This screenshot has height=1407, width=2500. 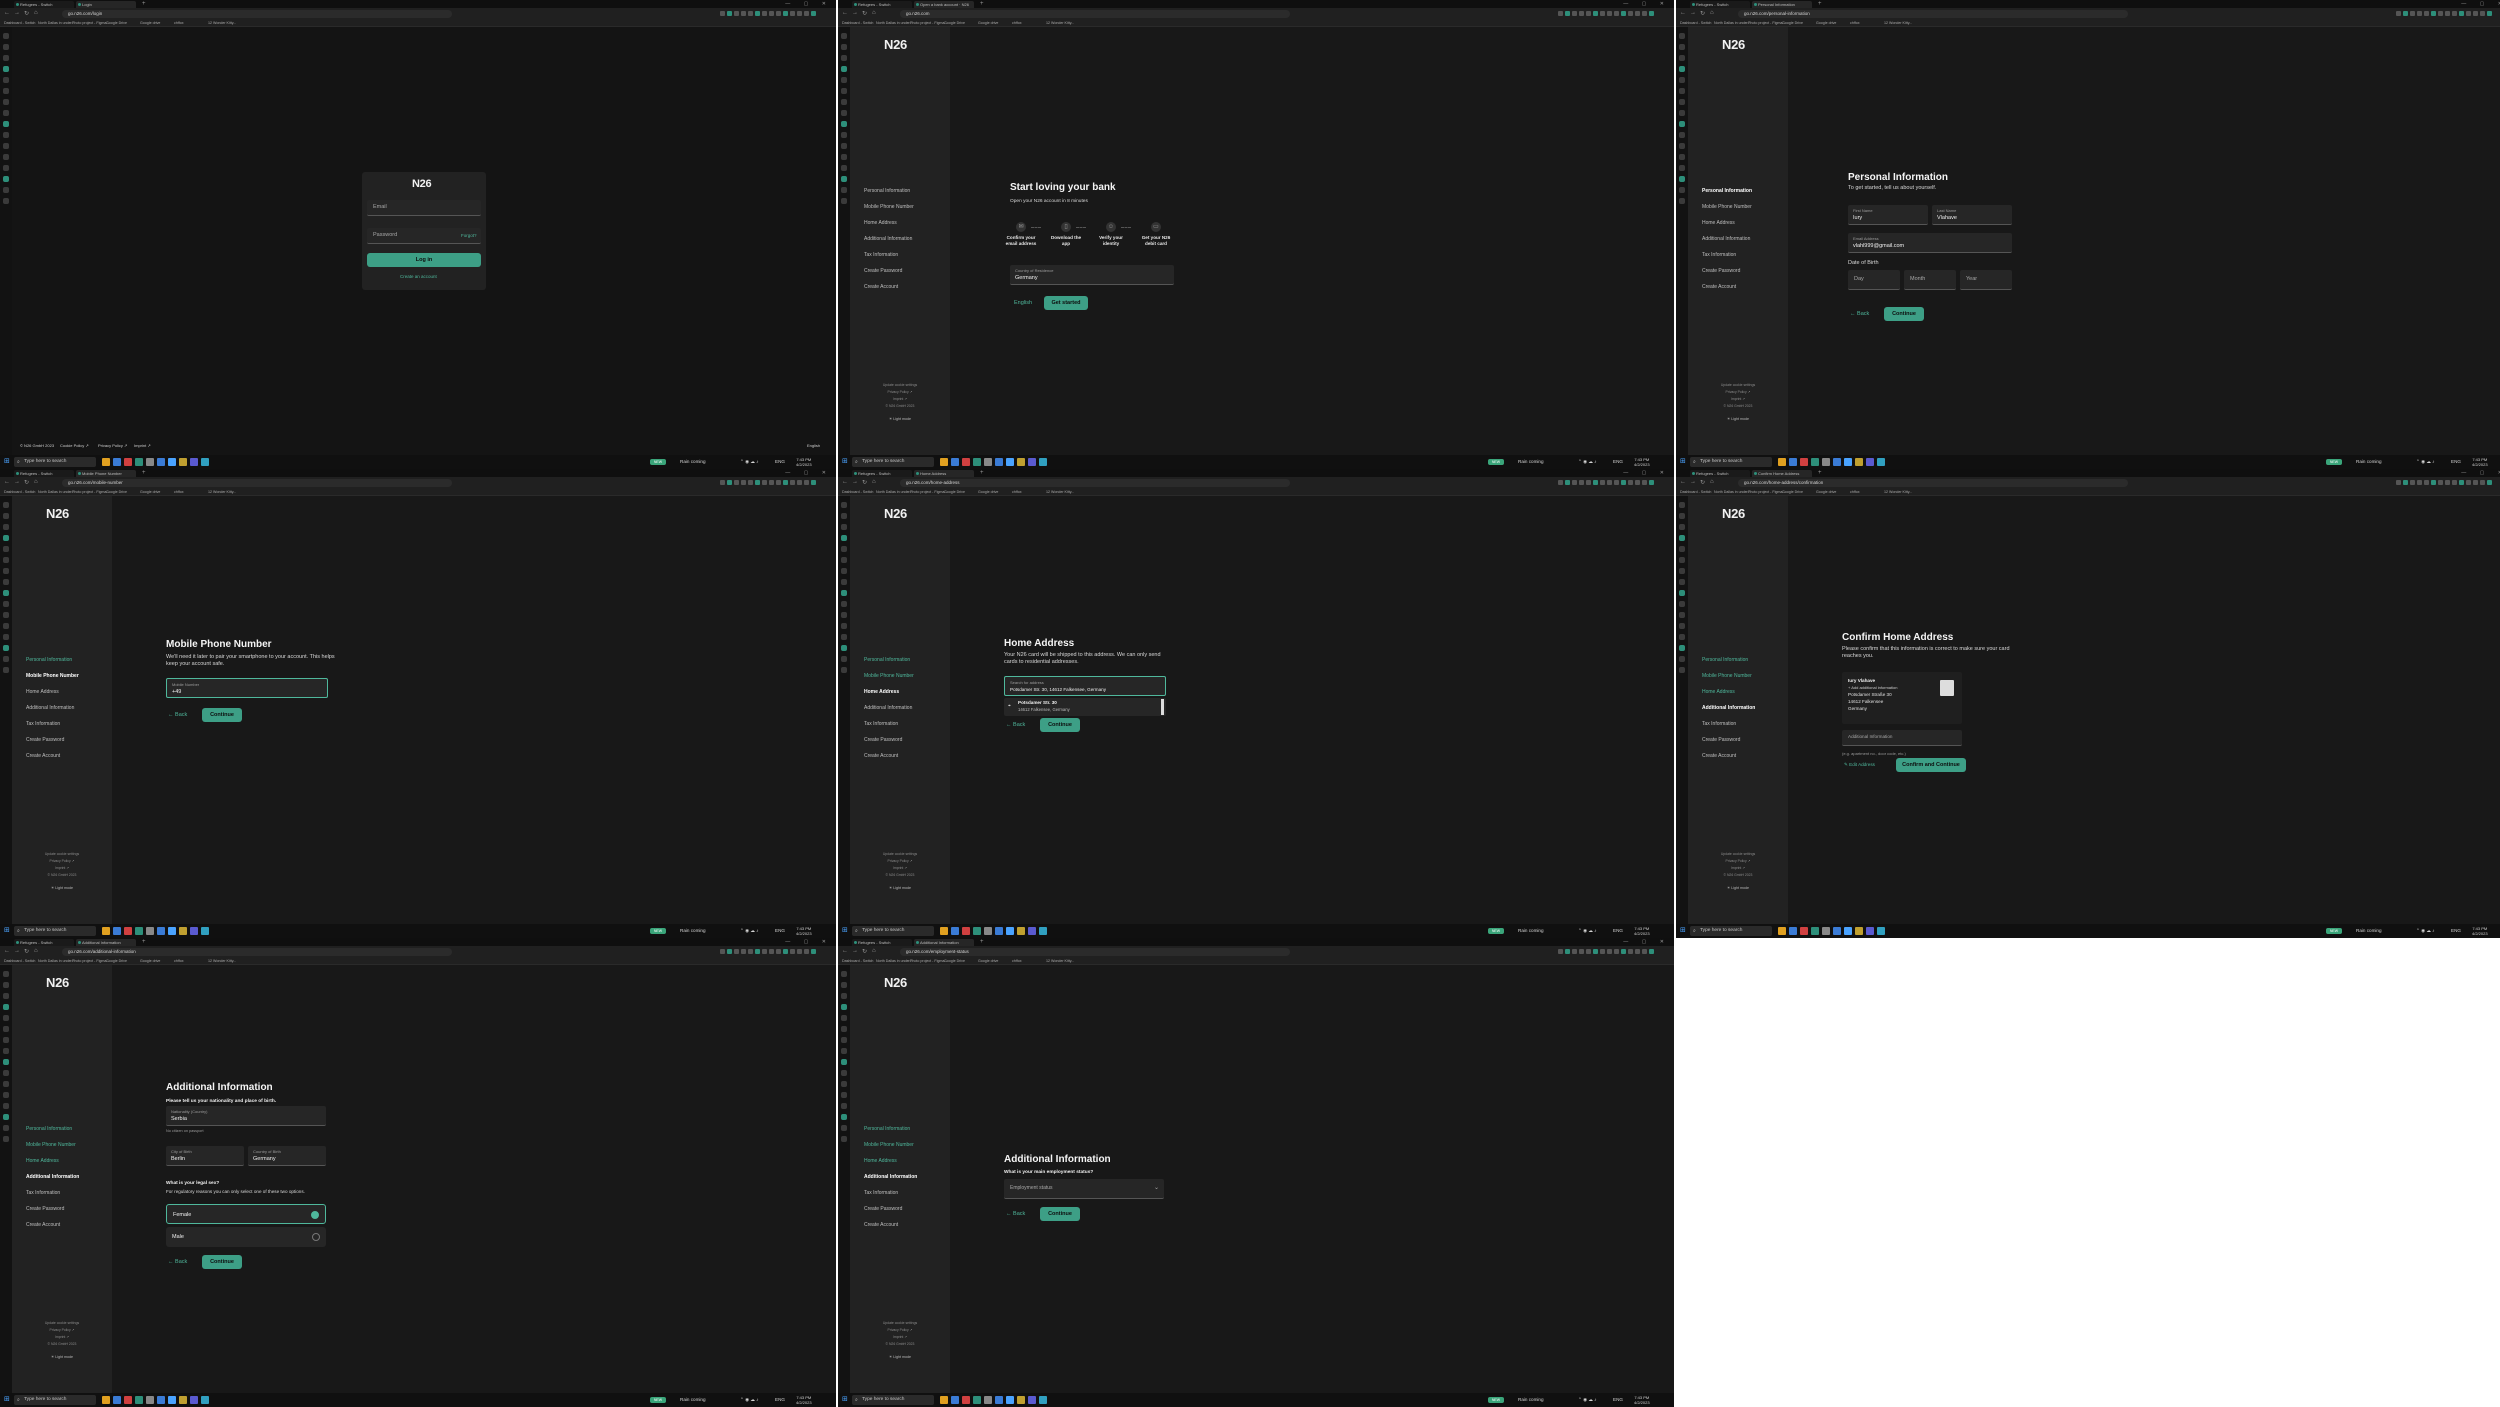 I want to click on continue-button: Continue, so click(x=1904, y=314).